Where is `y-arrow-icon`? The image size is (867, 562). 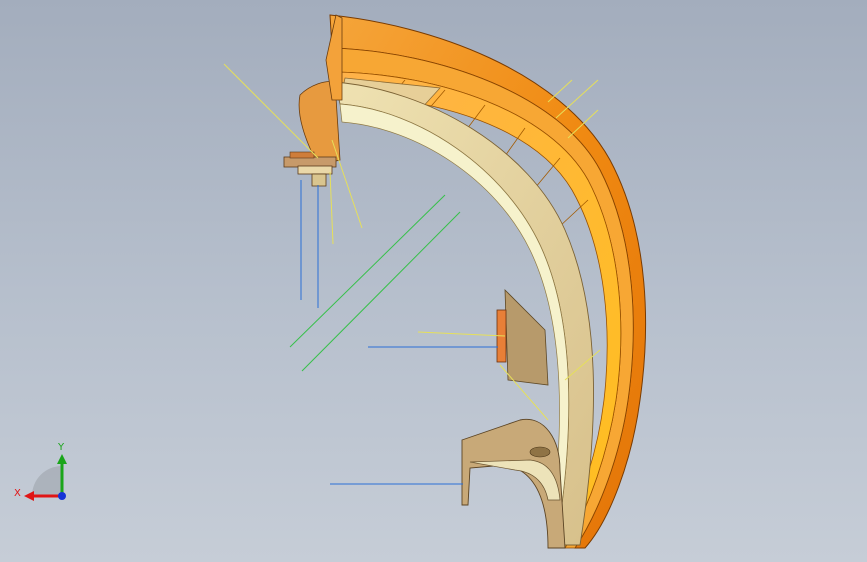 y-arrow-icon is located at coordinates (62, 459).